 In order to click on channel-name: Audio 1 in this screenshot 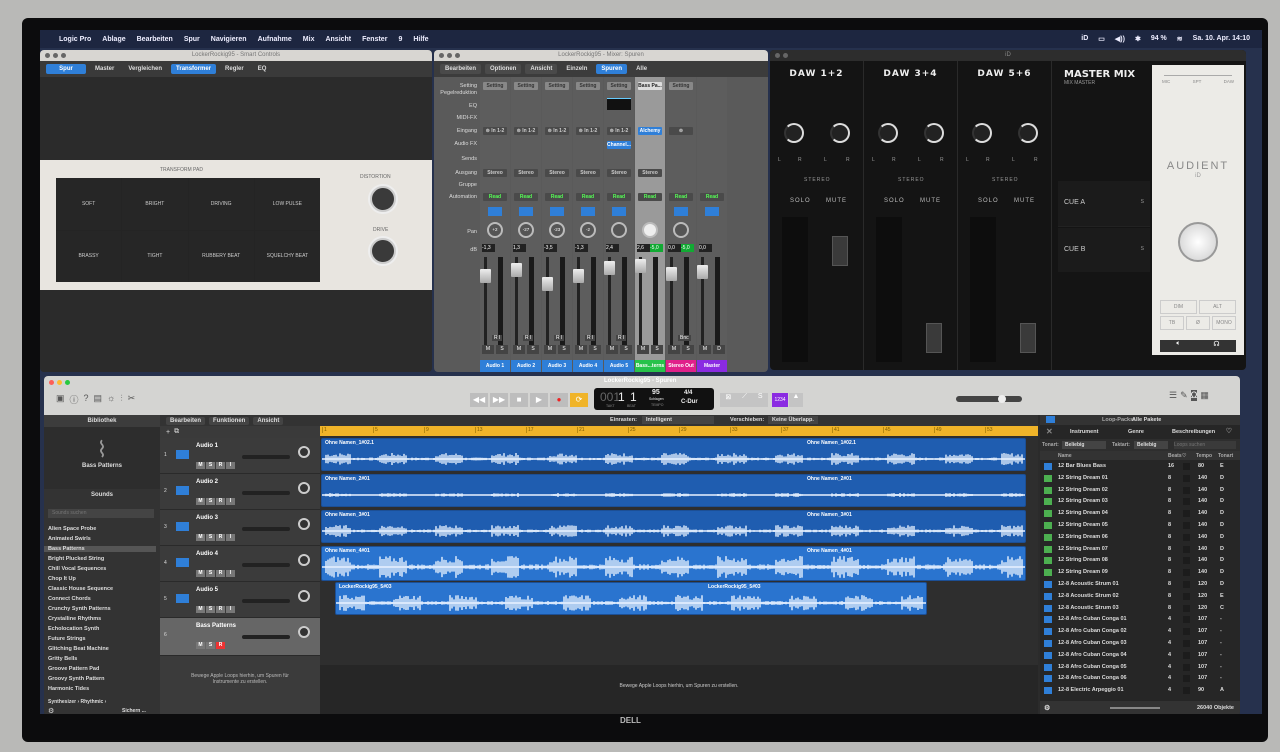, I will do `click(495, 366)`.